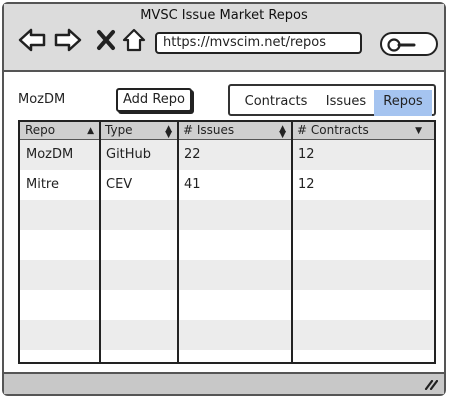 This screenshot has width=450, height=400. I want to click on cell-repo: MozDM, so click(50, 154).